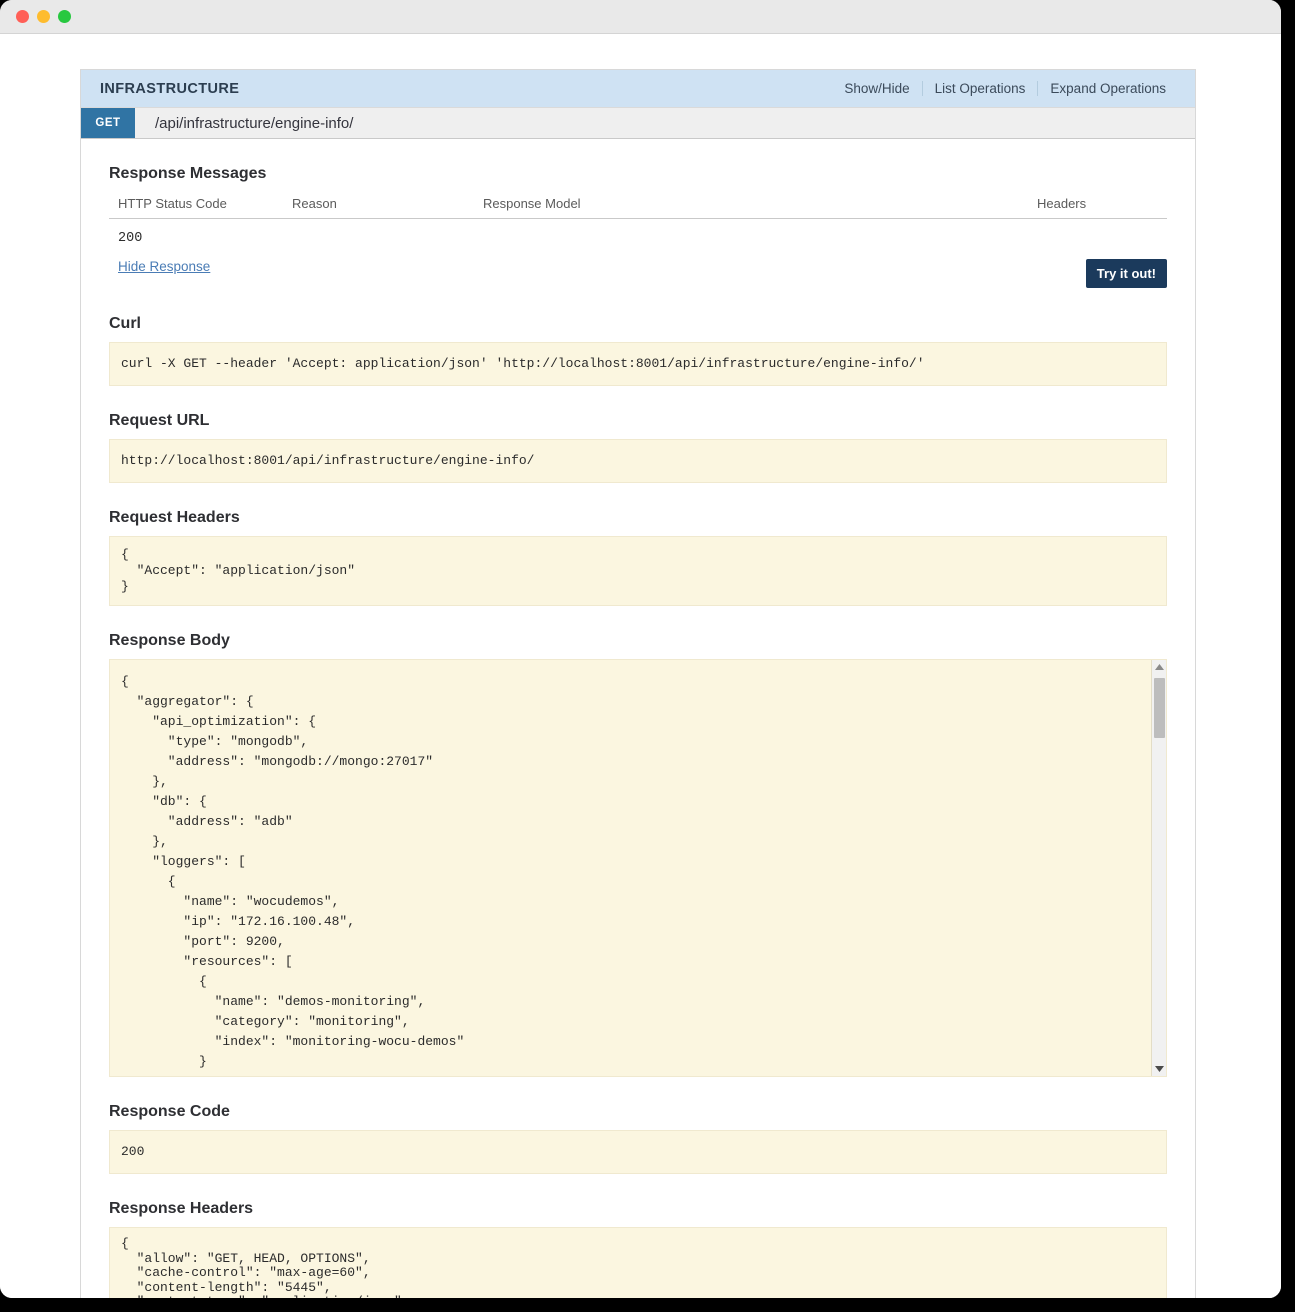  Describe the element at coordinates (876, 88) in the screenshot. I see `show-hide-link: Show/Hide` at that location.